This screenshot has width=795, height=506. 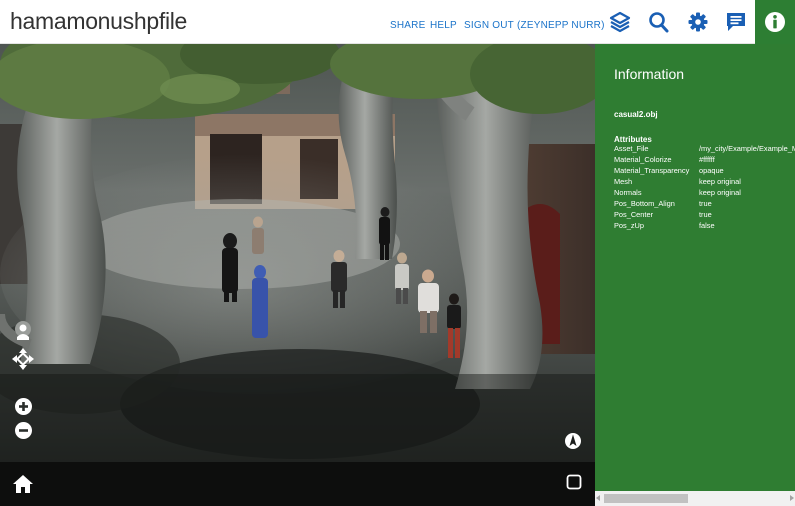 I want to click on attribute-row: Pos_Bottom_Align true, so click(x=704, y=204).